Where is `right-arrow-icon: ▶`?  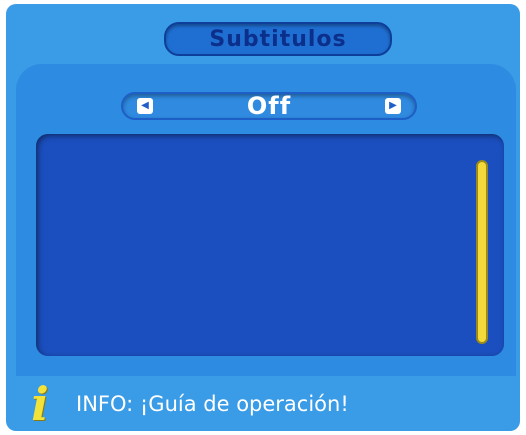 right-arrow-icon: ▶ is located at coordinates (392, 106).